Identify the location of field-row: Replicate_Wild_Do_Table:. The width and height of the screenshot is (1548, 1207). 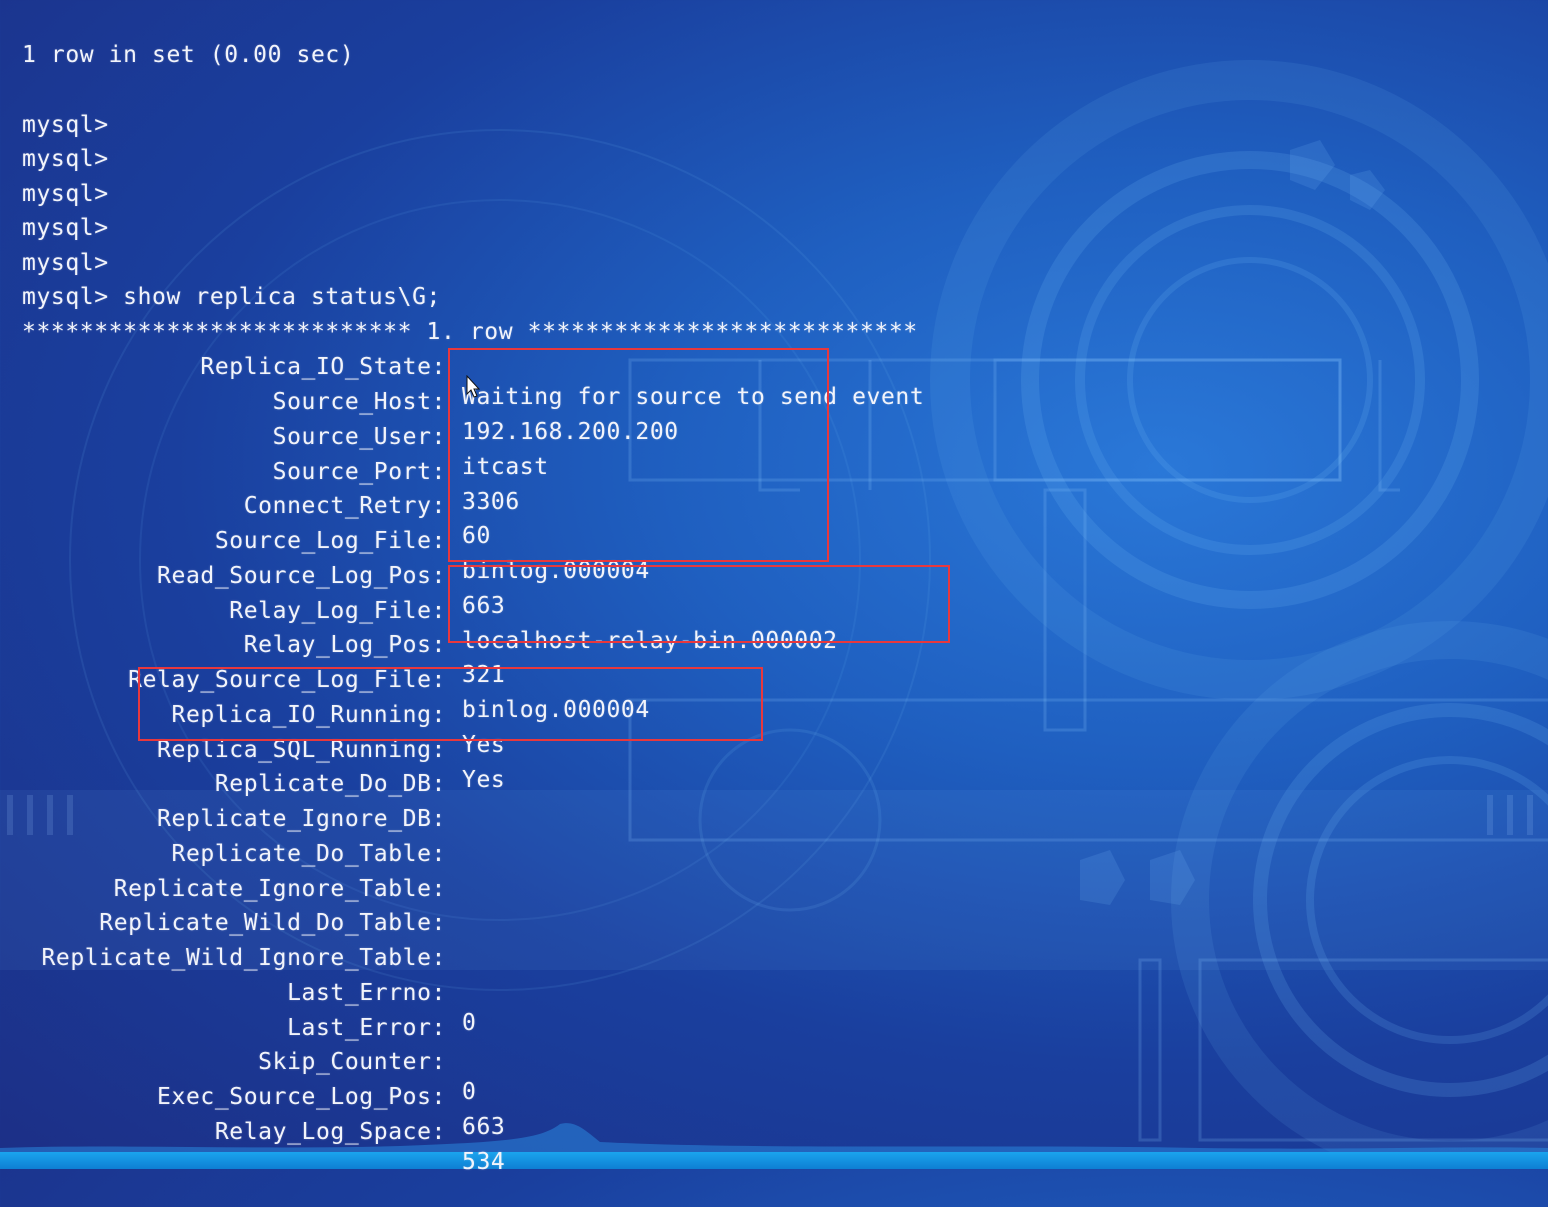
(774, 907).